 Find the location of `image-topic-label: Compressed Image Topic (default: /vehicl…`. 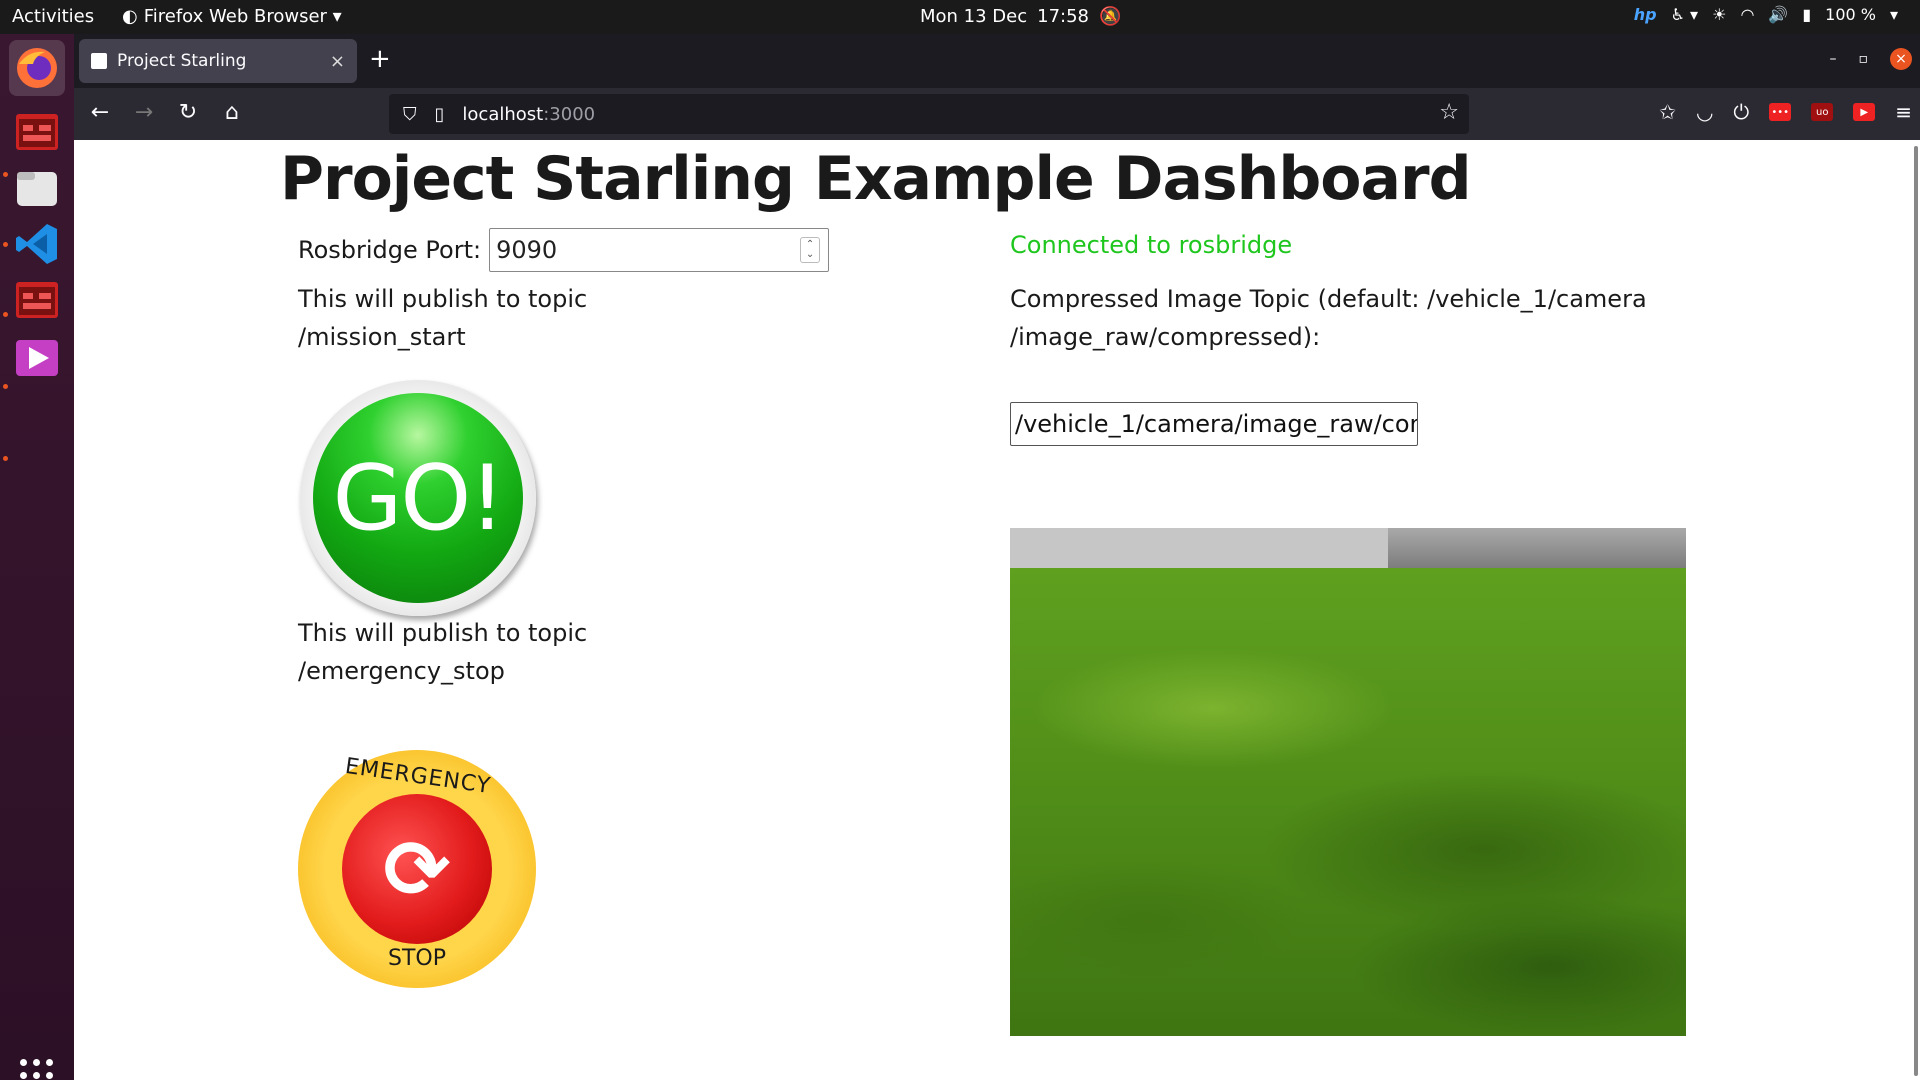

image-topic-label: Compressed Image Topic (default: /vehicl… is located at coordinates (1330, 318).